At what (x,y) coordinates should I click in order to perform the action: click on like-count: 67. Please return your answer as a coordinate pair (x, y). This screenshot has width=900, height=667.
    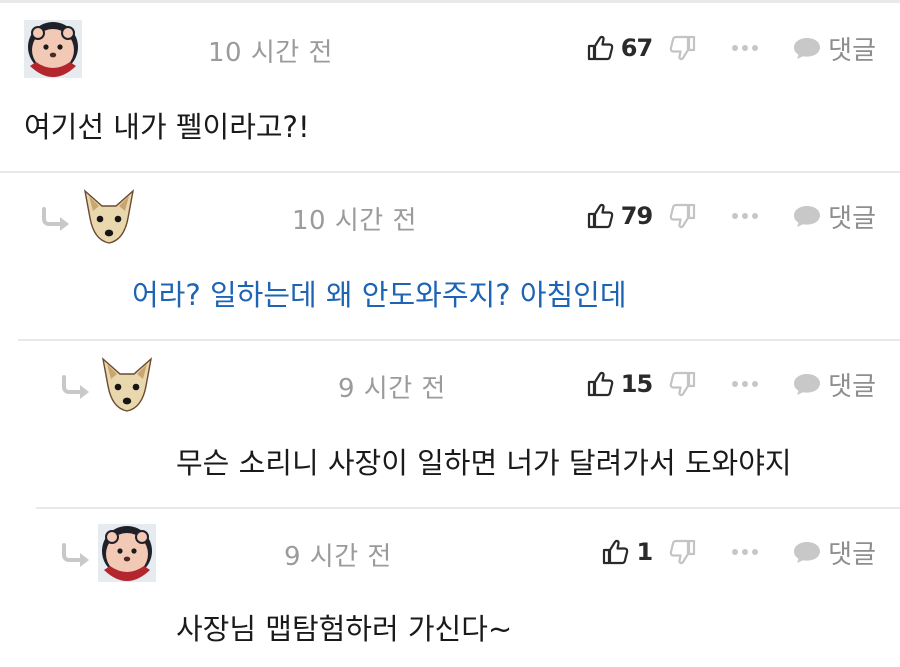
    Looking at the image, I should click on (636, 48).